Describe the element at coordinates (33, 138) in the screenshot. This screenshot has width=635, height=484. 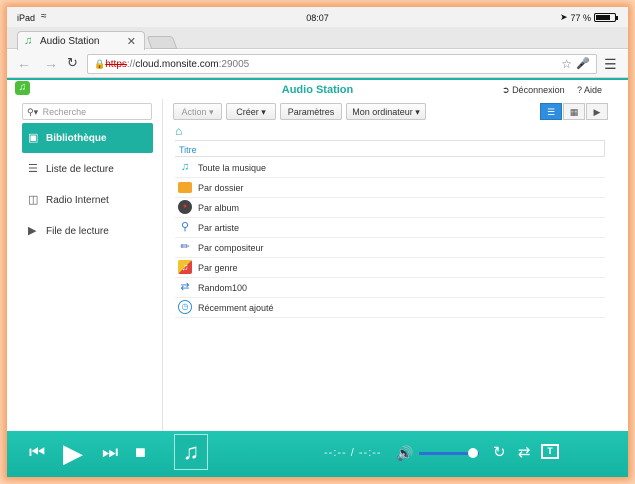
I see `library-icon: ▣` at that location.